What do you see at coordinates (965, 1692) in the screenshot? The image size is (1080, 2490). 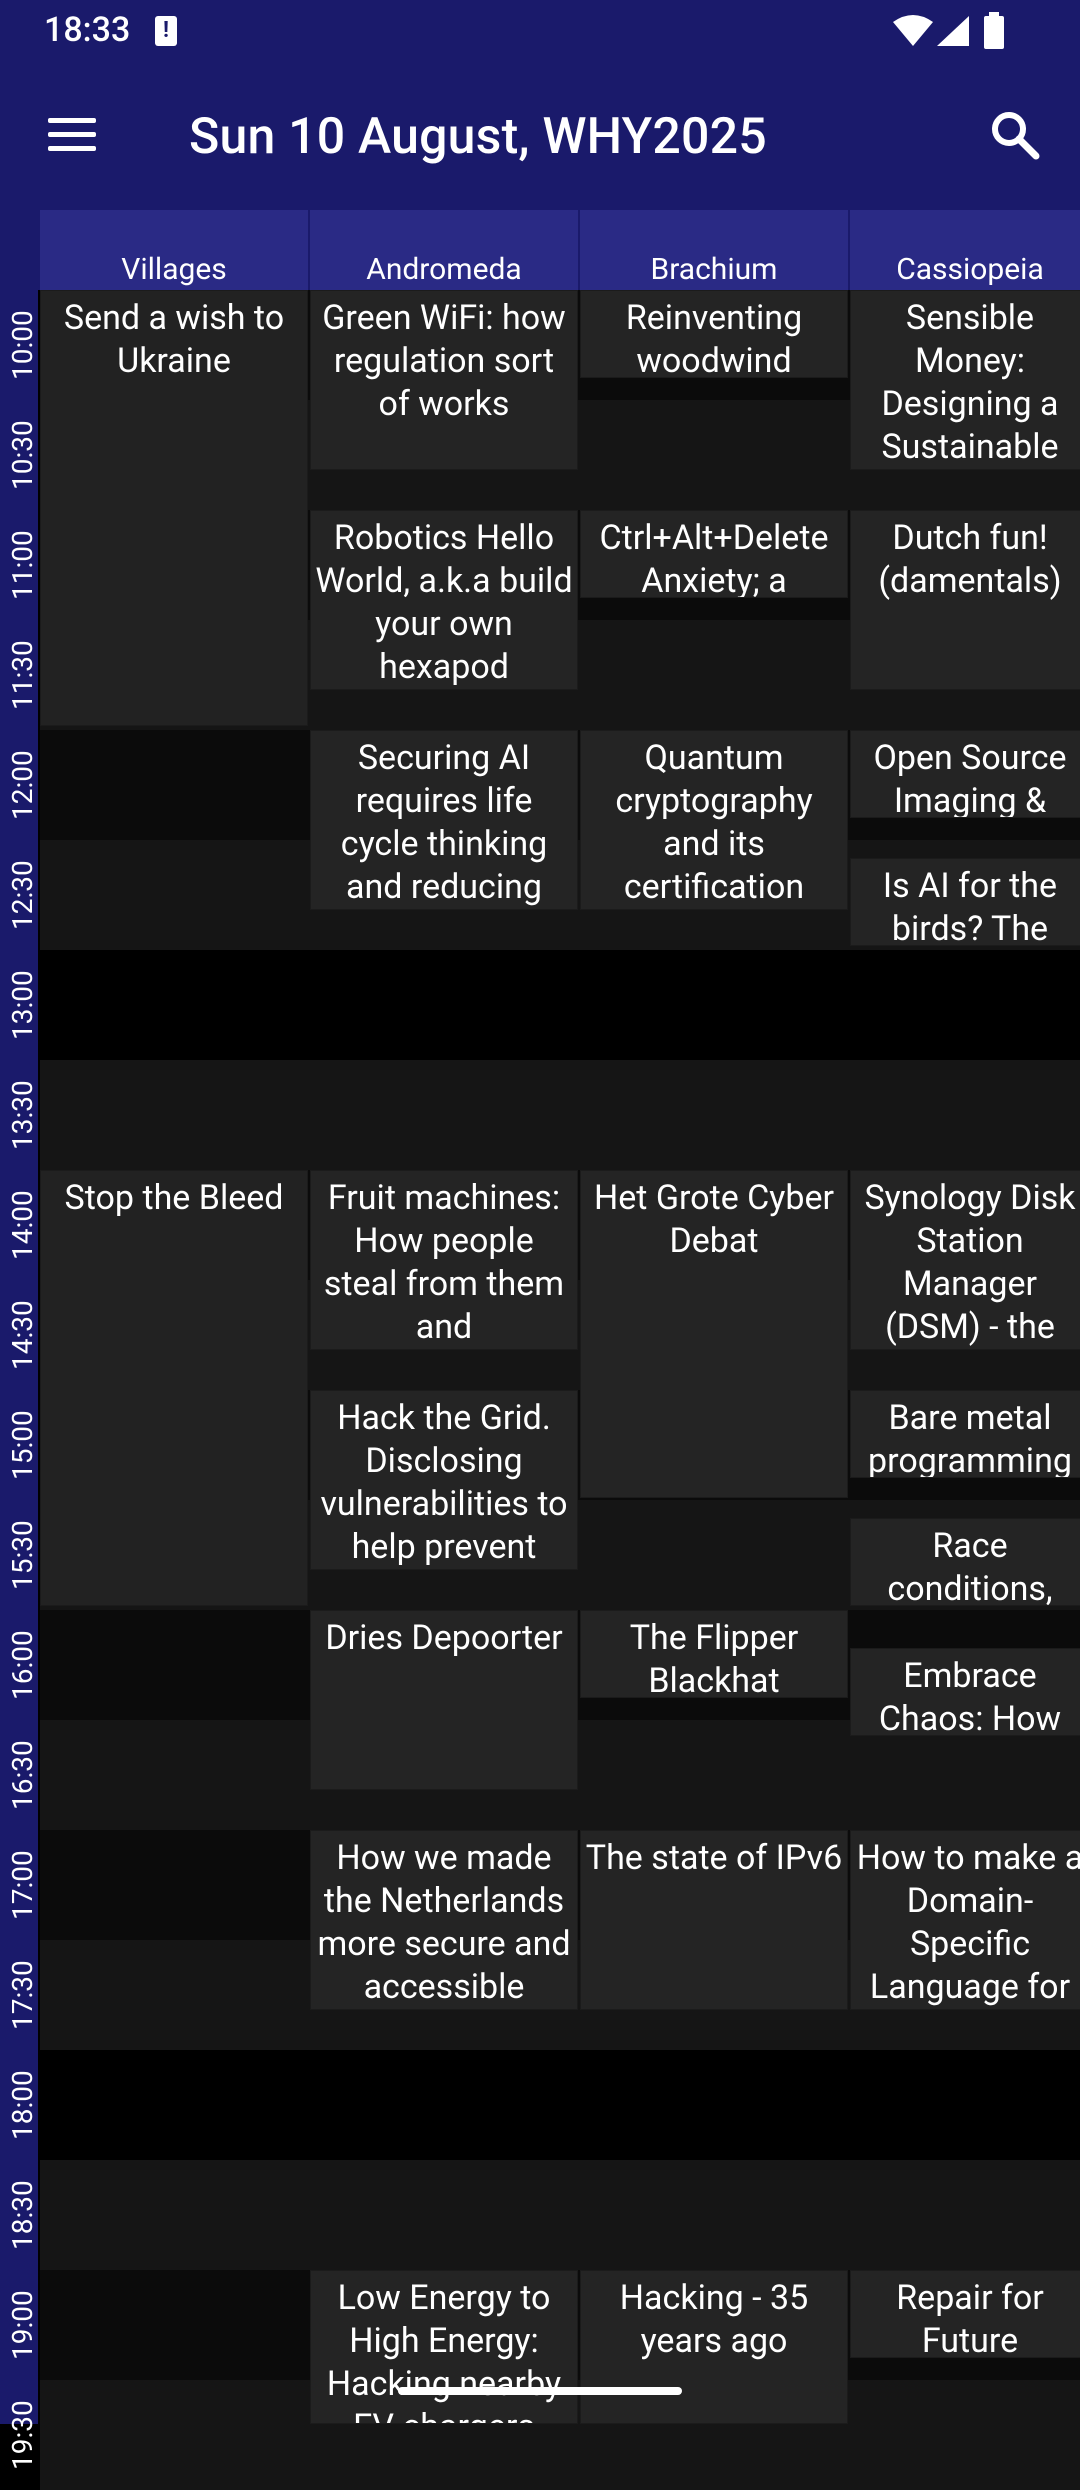 I see `event-card: Embrace Chaos: How Game` at bounding box center [965, 1692].